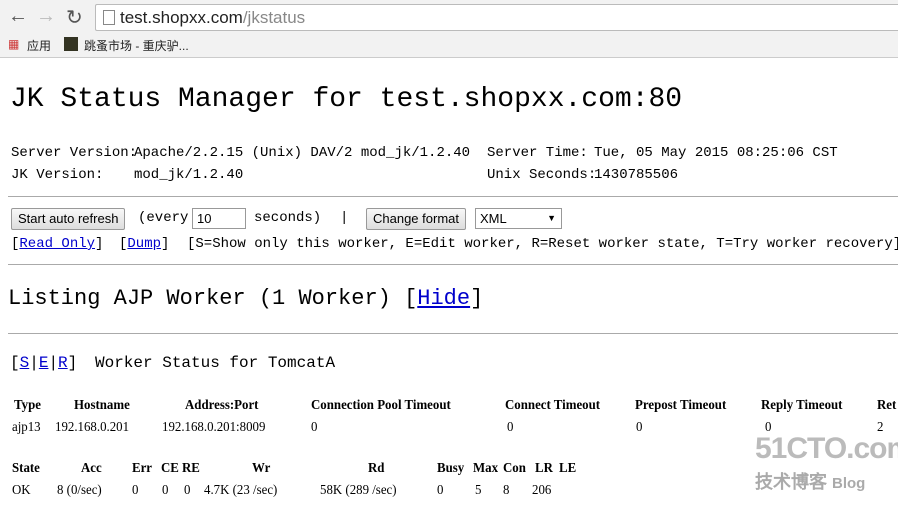  Describe the element at coordinates (191, 468) in the screenshot. I see `column-header: RE` at that location.